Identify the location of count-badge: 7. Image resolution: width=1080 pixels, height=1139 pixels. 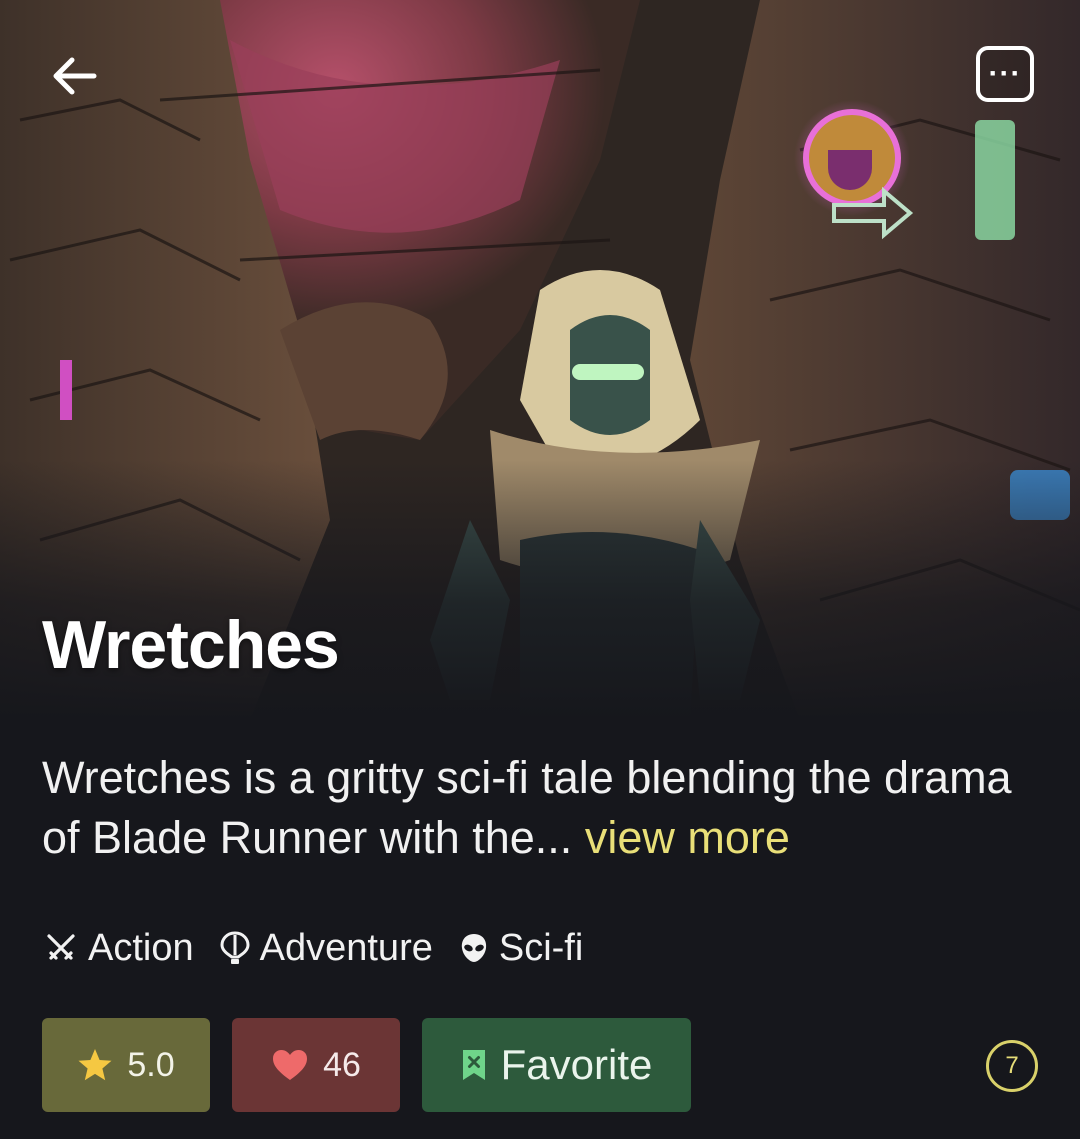
(1012, 1066).